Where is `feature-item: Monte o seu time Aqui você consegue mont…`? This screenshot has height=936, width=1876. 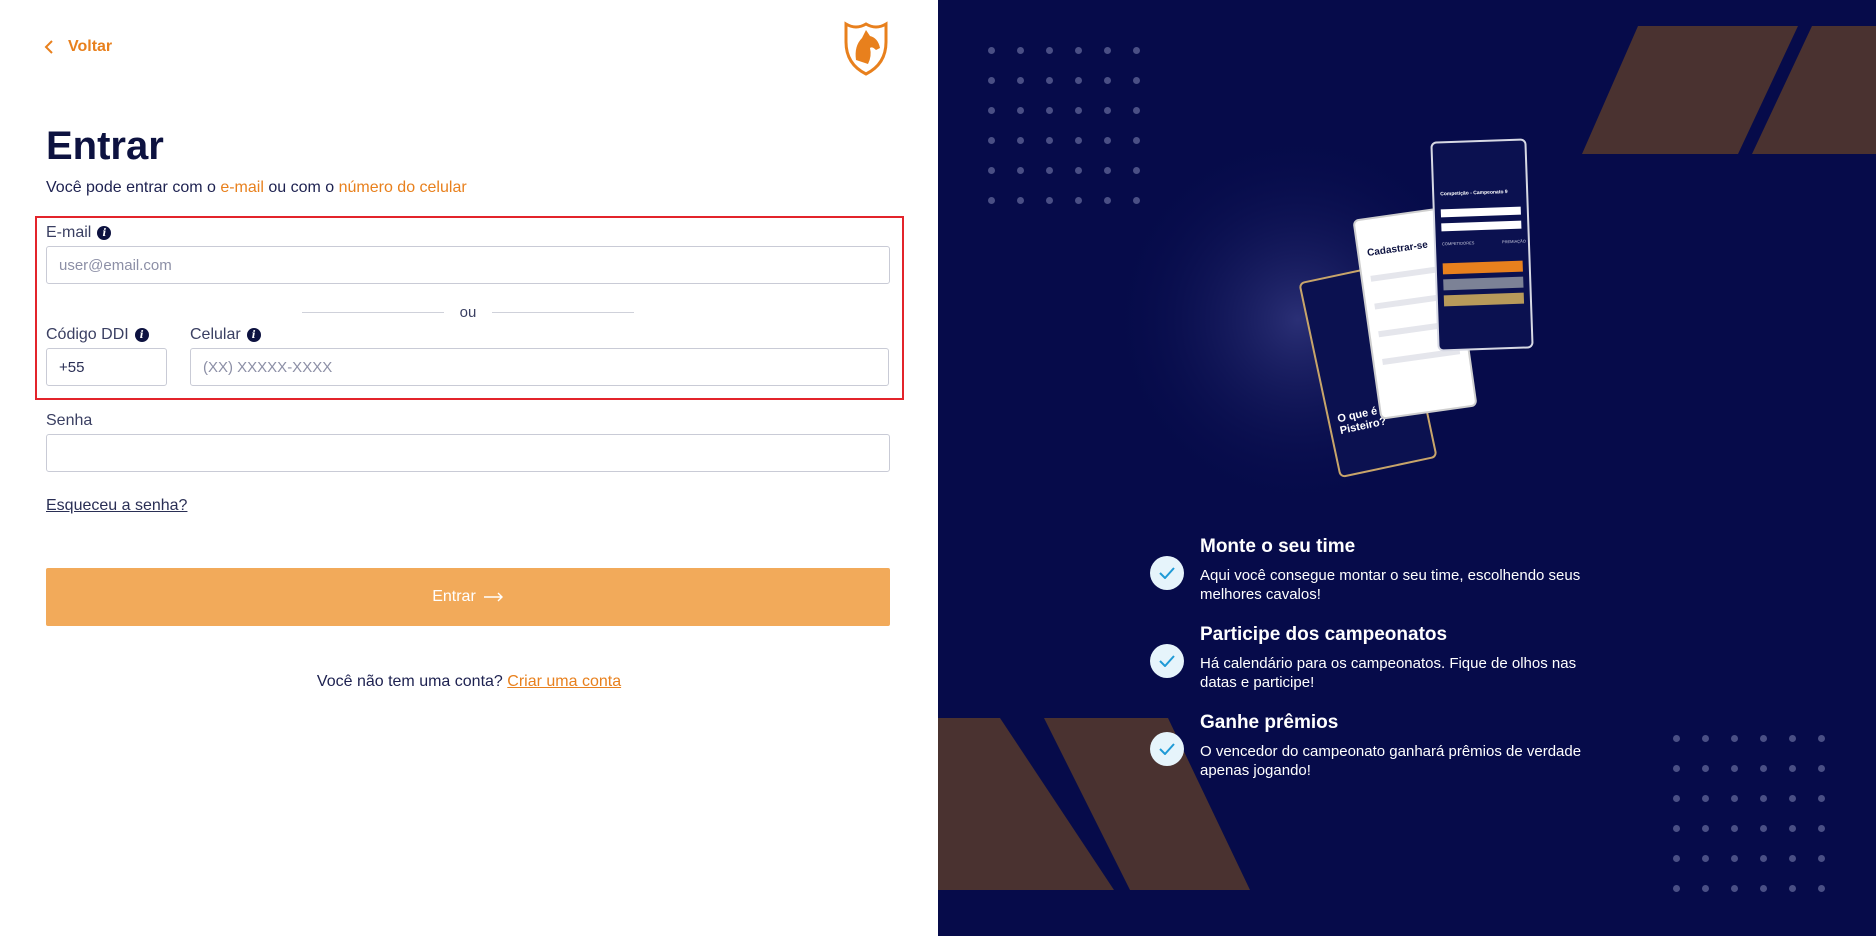
feature-item: Monte o seu time Aqui você consegue mont… is located at coordinates (1380, 570).